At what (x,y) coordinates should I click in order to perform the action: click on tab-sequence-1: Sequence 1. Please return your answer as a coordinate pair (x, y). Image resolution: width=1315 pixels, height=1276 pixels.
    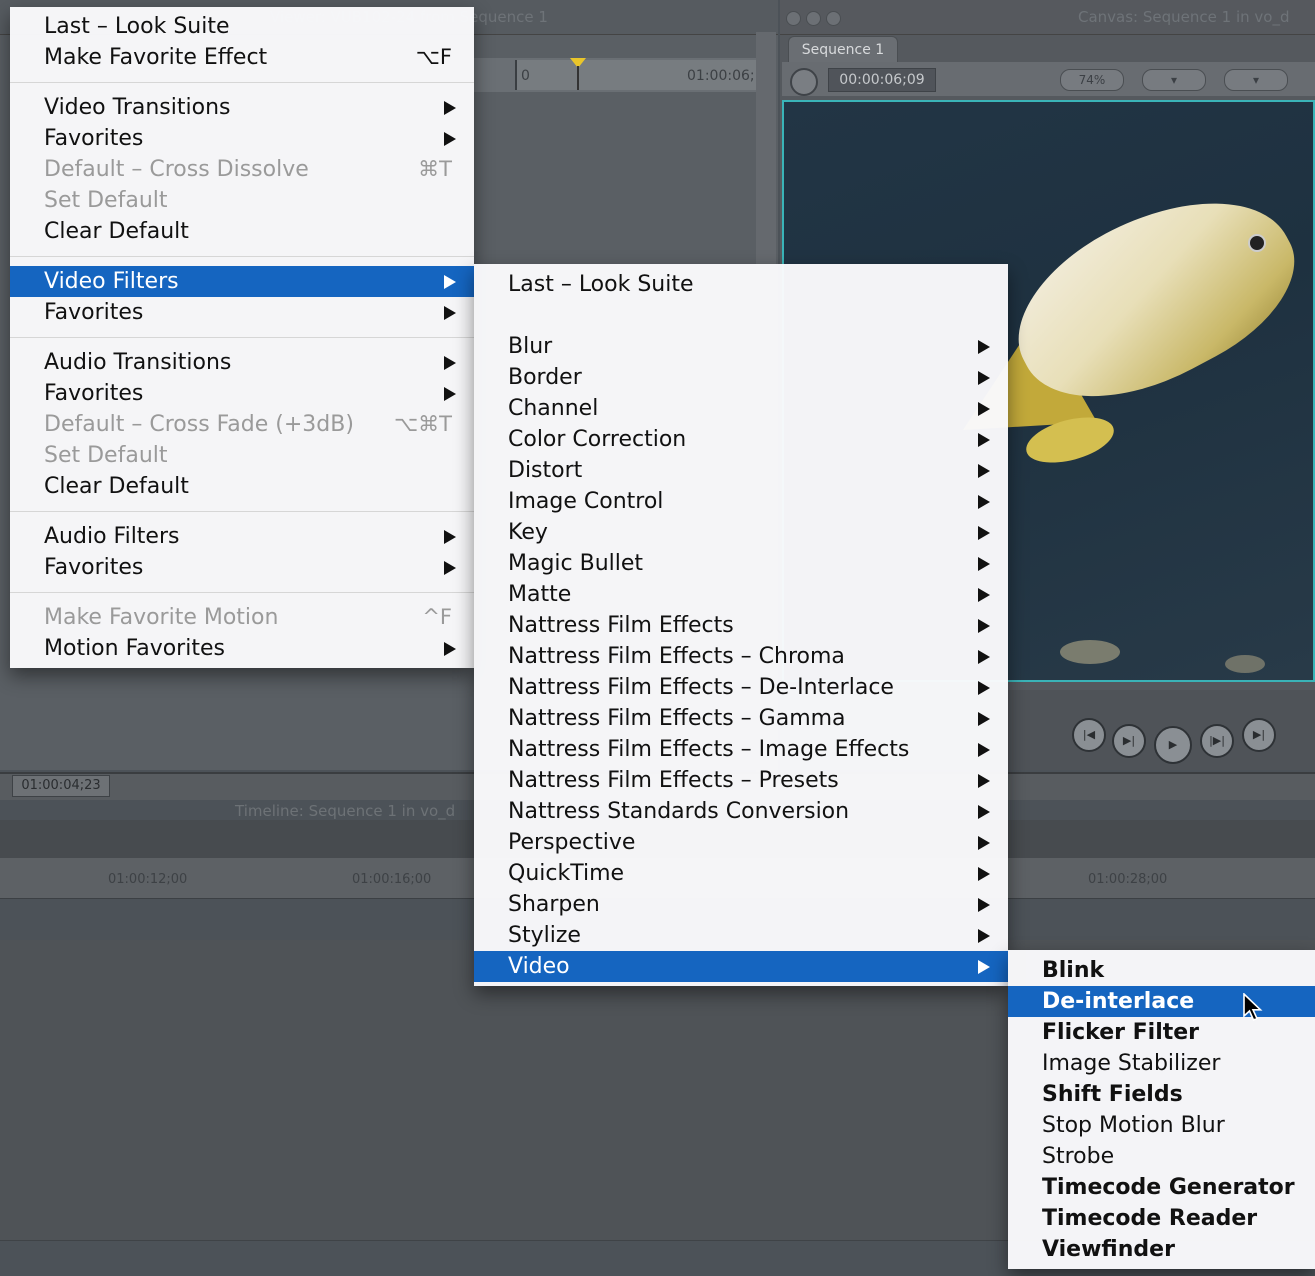
    Looking at the image, I should click on (843, 49).